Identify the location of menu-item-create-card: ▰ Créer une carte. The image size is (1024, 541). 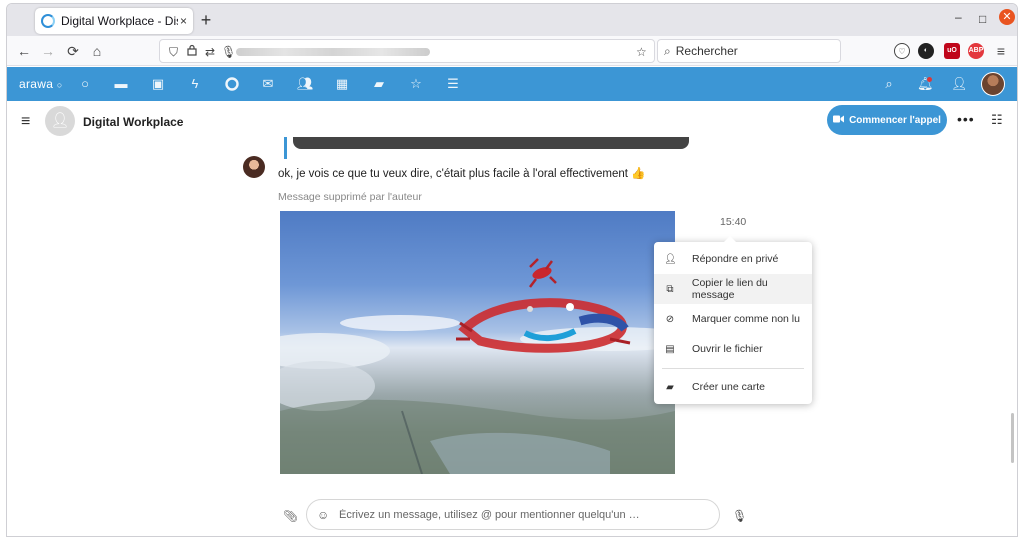
(733, 387).